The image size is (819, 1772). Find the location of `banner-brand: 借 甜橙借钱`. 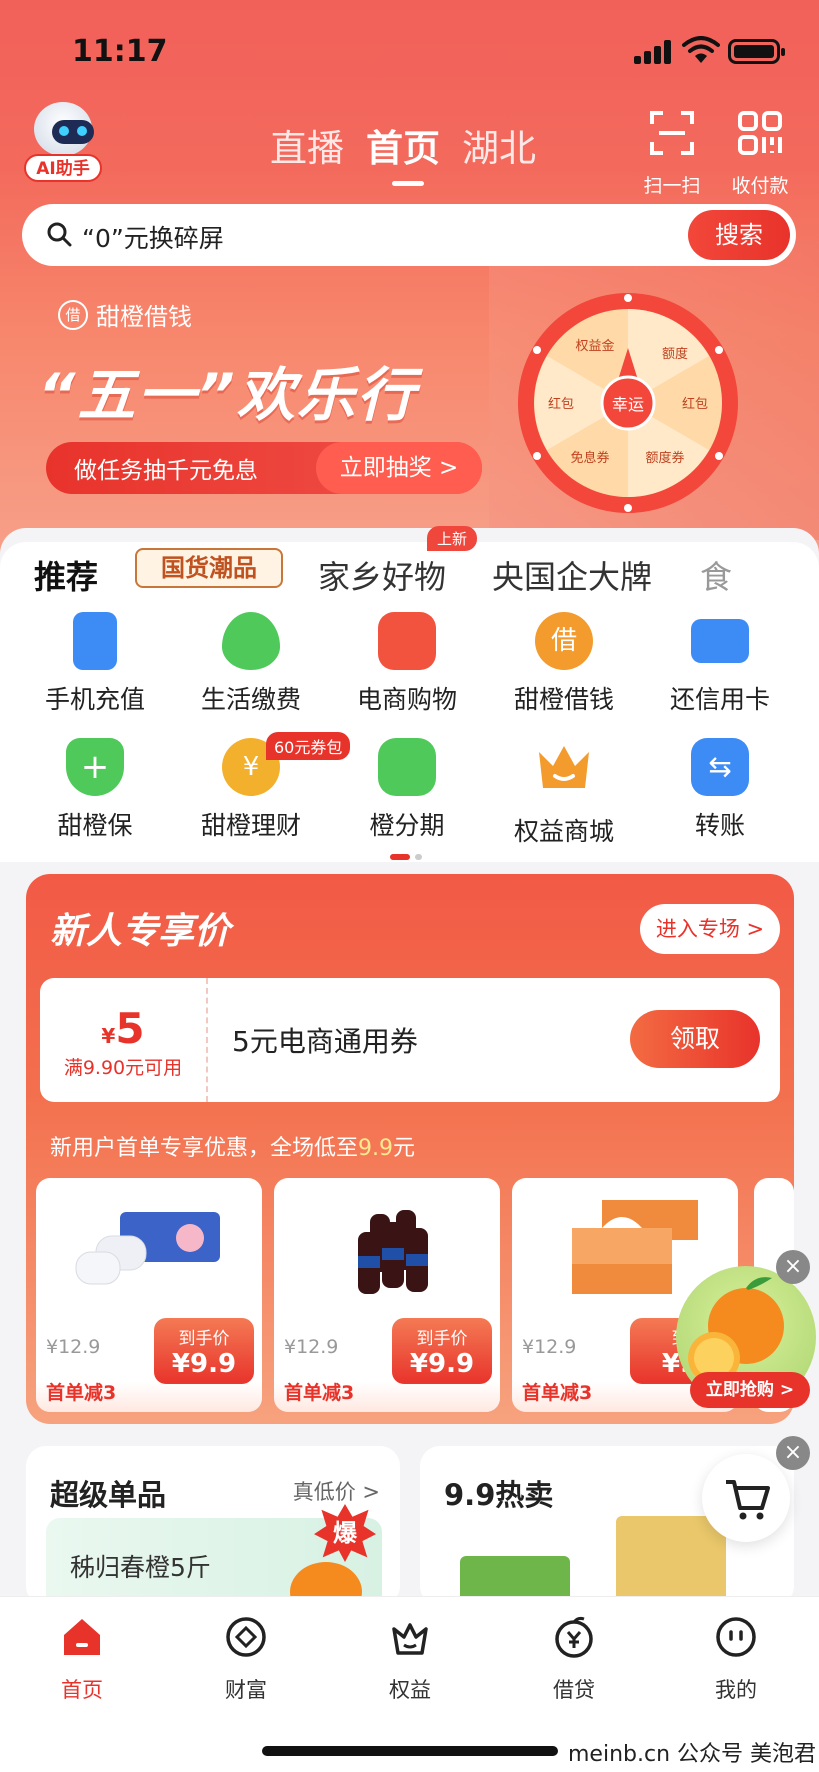

banner-brand: 借 甜橙借钱 is located at coordinates (125, 314).